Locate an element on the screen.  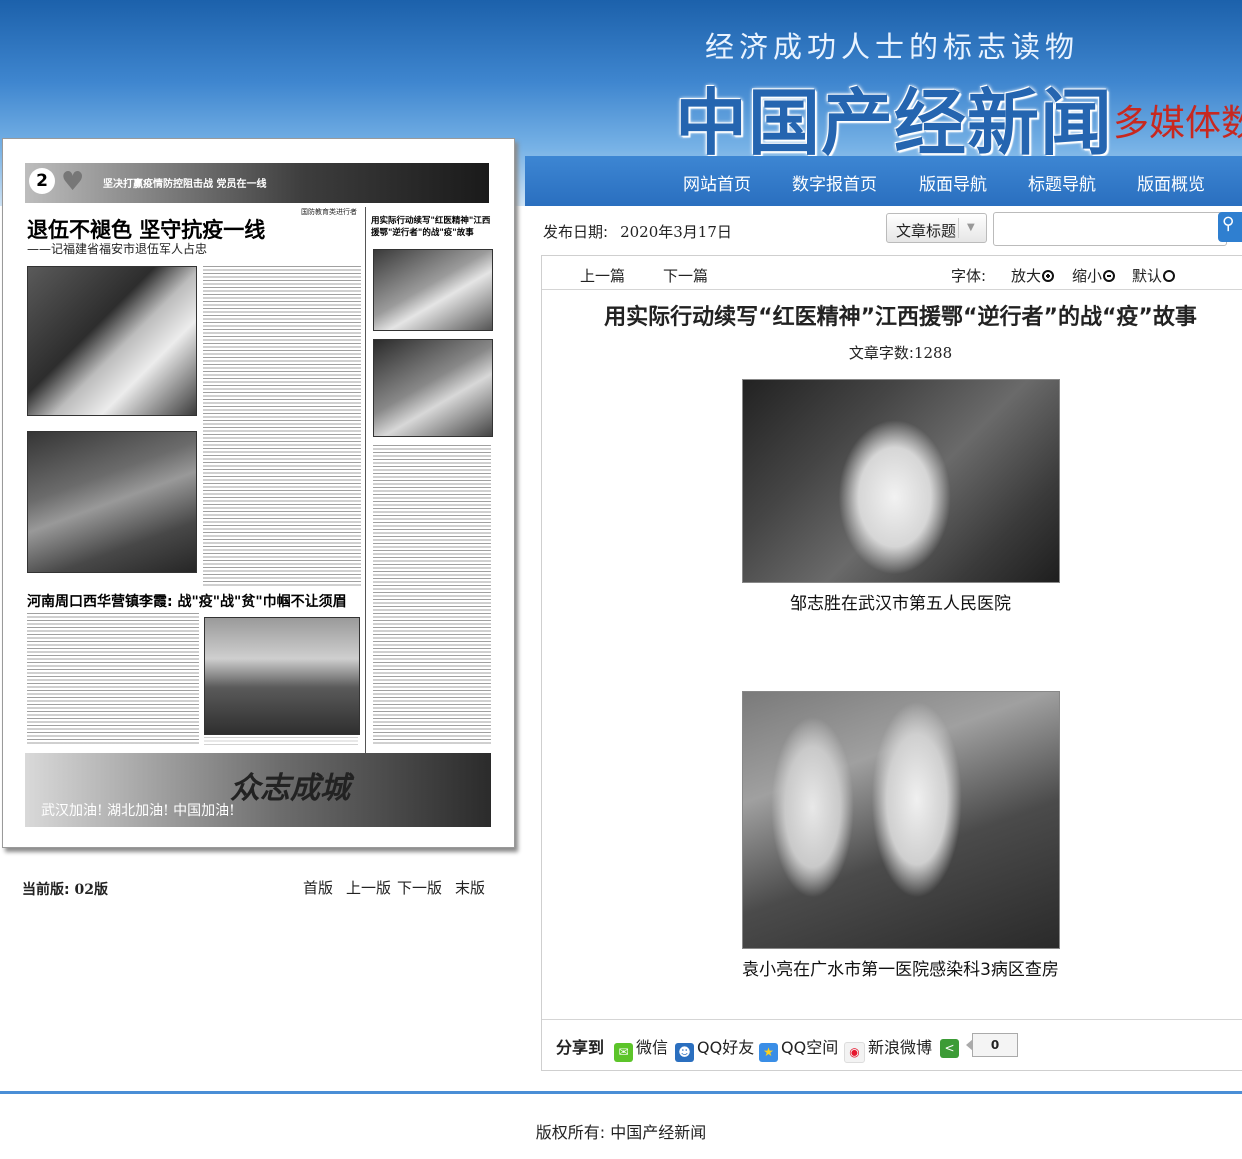
column-tag: 国防教育类进行者 is located at coordinates (329, 212).